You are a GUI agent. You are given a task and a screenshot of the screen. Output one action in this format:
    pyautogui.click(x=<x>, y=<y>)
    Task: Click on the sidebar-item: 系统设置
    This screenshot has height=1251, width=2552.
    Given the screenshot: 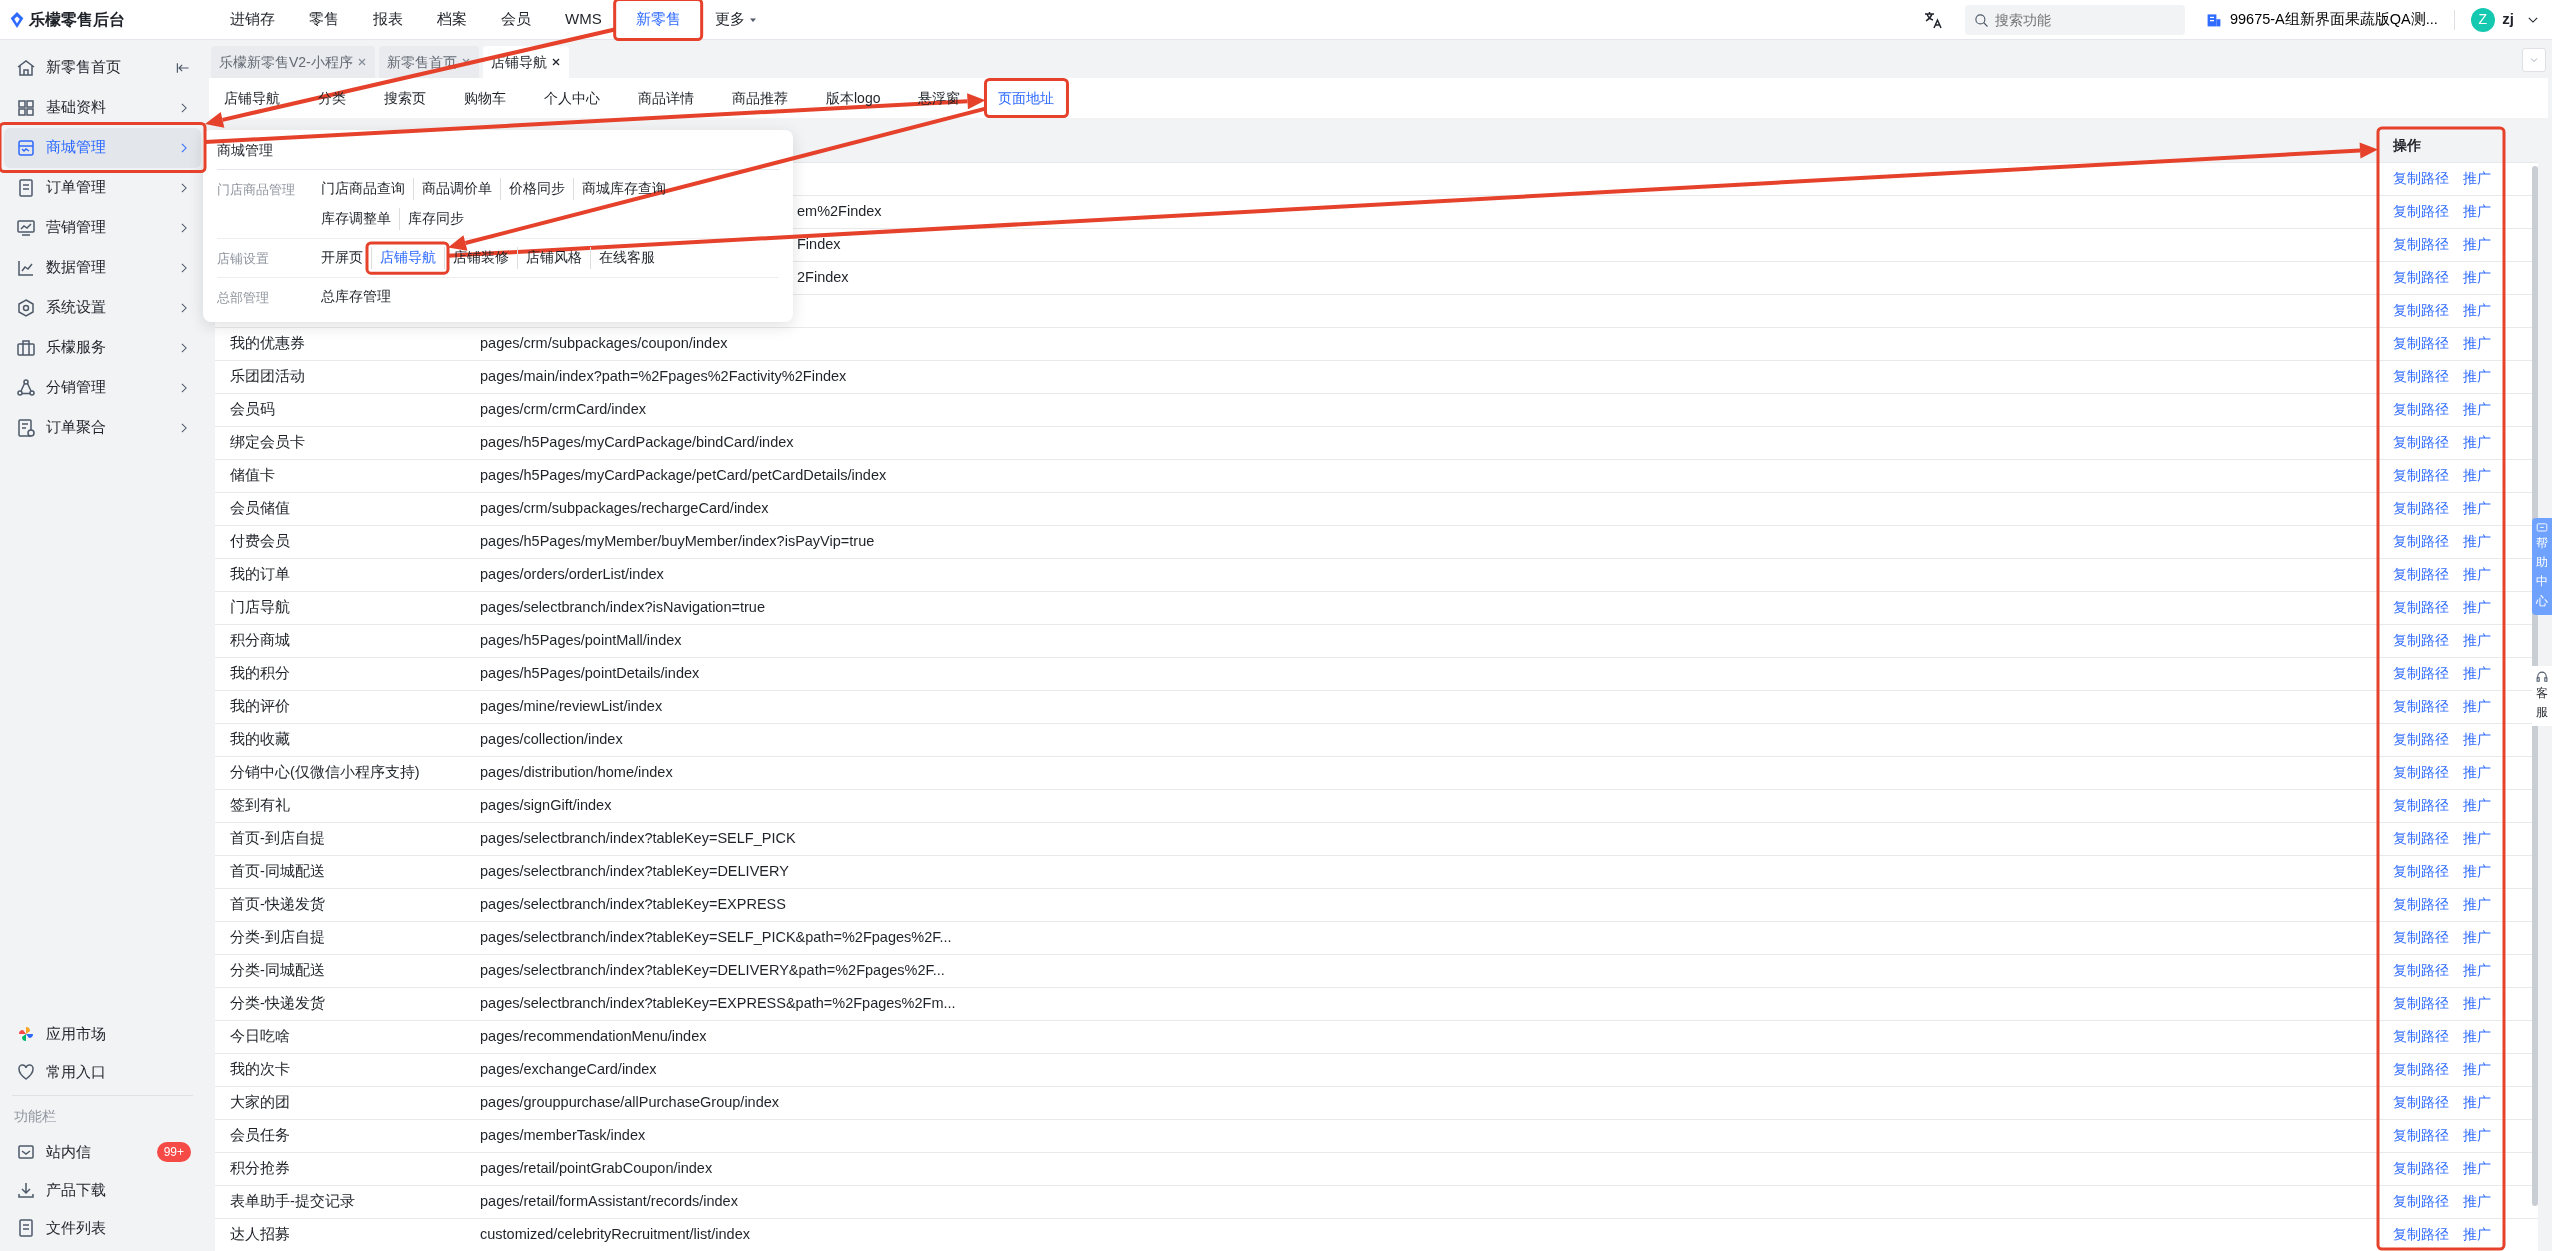 What is the action you would take?
    pyautogui.click(x=102, y=307)
    